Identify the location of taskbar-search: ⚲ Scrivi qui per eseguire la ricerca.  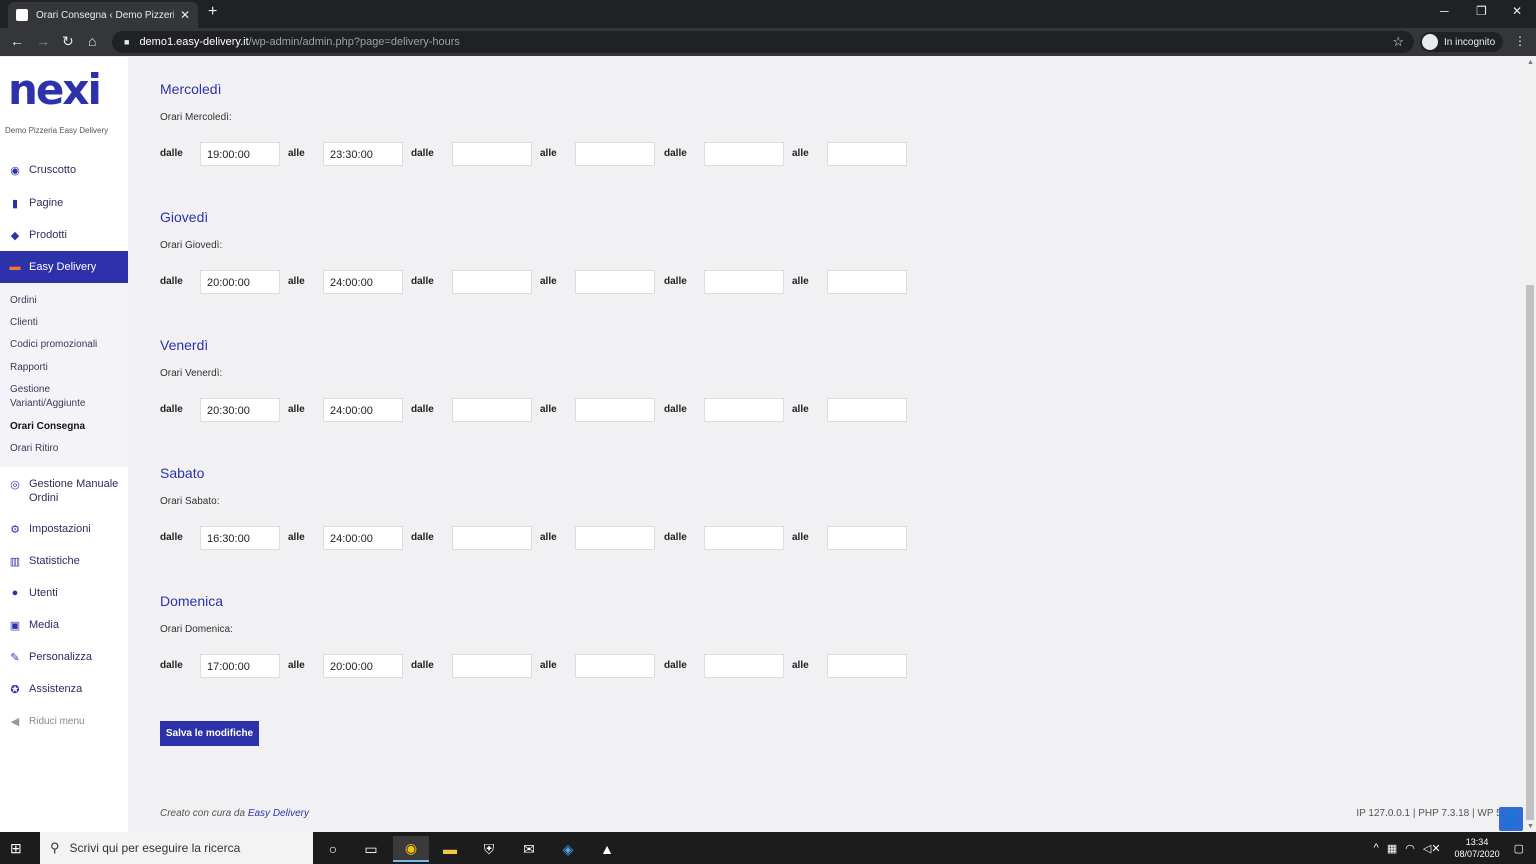
(176, 848).